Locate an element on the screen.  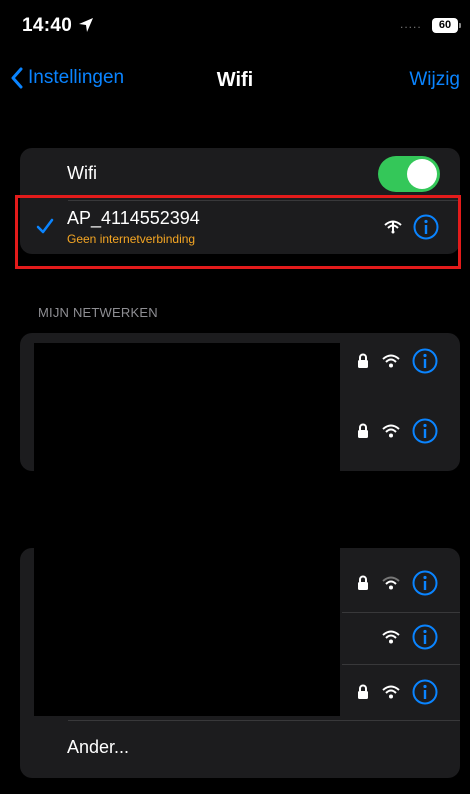
edit-button: Wijzig is located at coordinates (434, 80).